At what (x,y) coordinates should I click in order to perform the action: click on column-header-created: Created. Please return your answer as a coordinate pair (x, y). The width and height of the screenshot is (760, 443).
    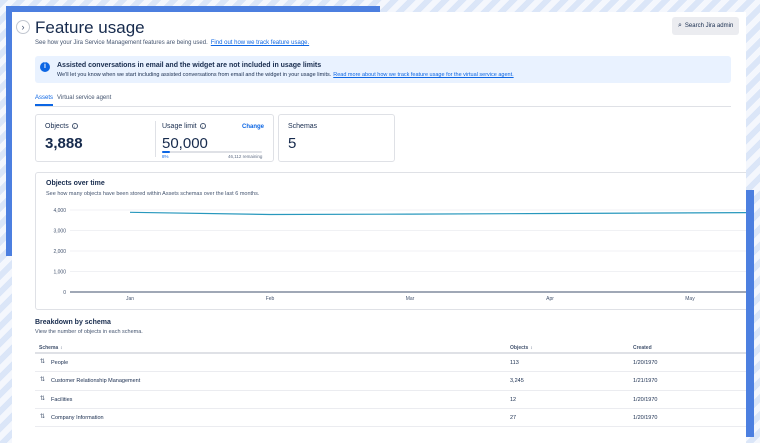
    Looking at the image, I should click on (642, 348).